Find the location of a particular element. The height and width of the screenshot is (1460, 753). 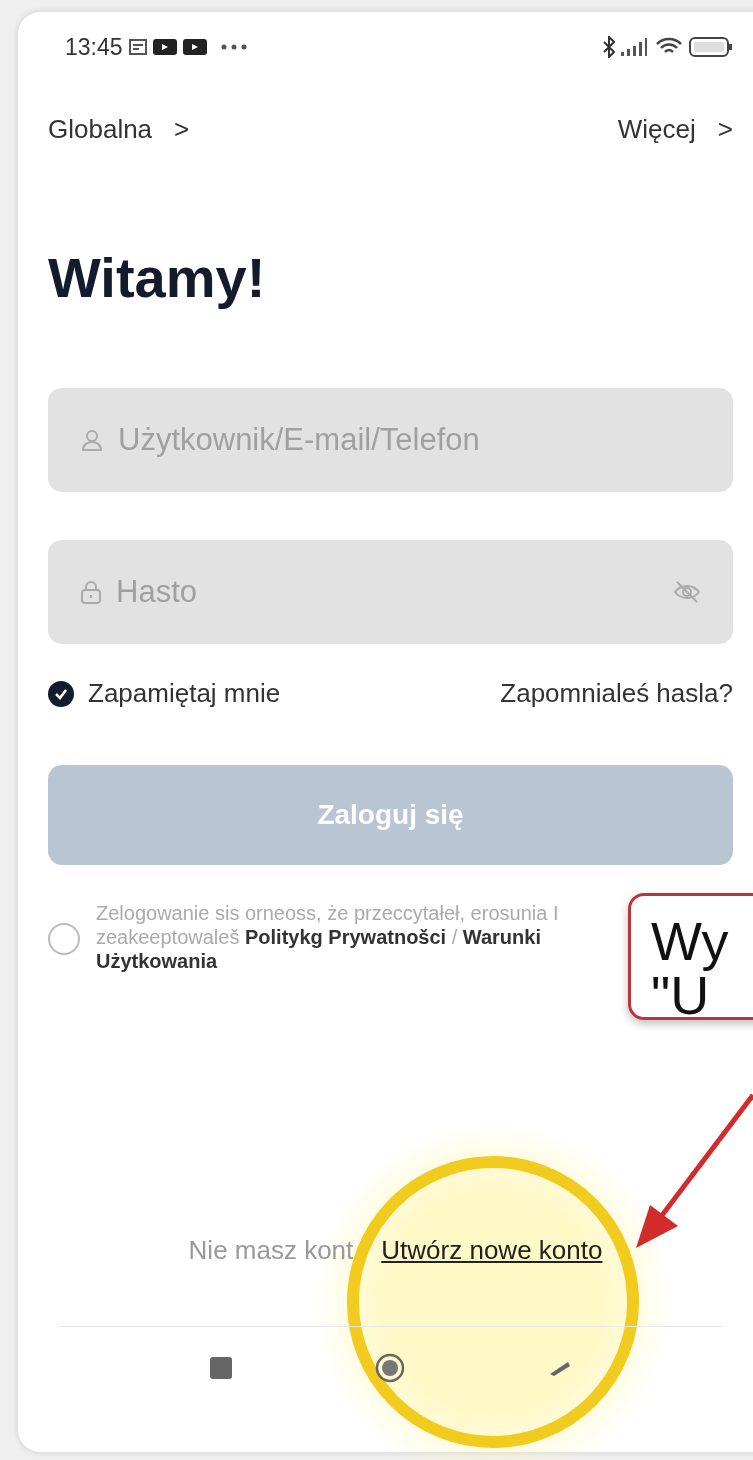

password-field: Hasto is located at coordinates (390, 592).